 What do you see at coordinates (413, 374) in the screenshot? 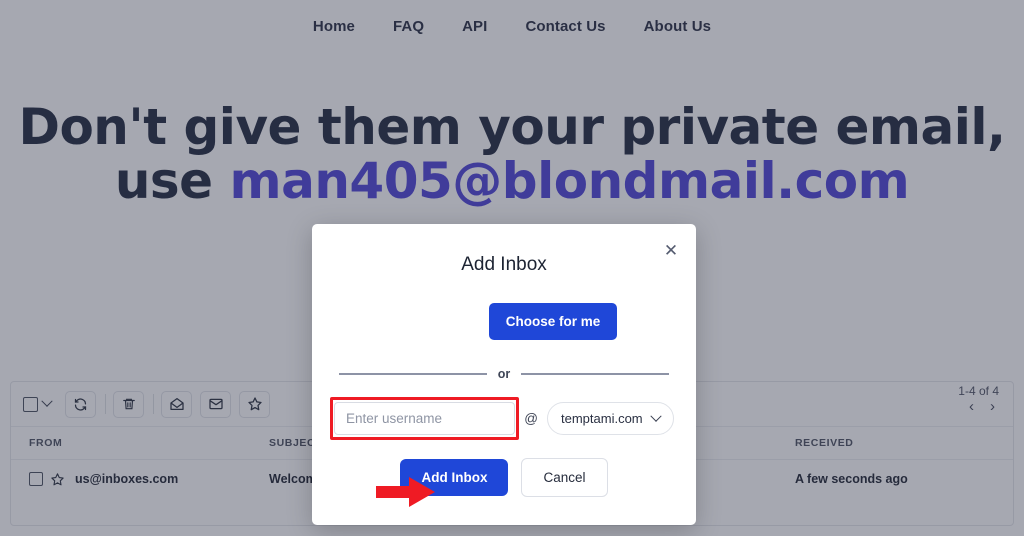
I see `divider-line-left` at bounding box center [413, 374].